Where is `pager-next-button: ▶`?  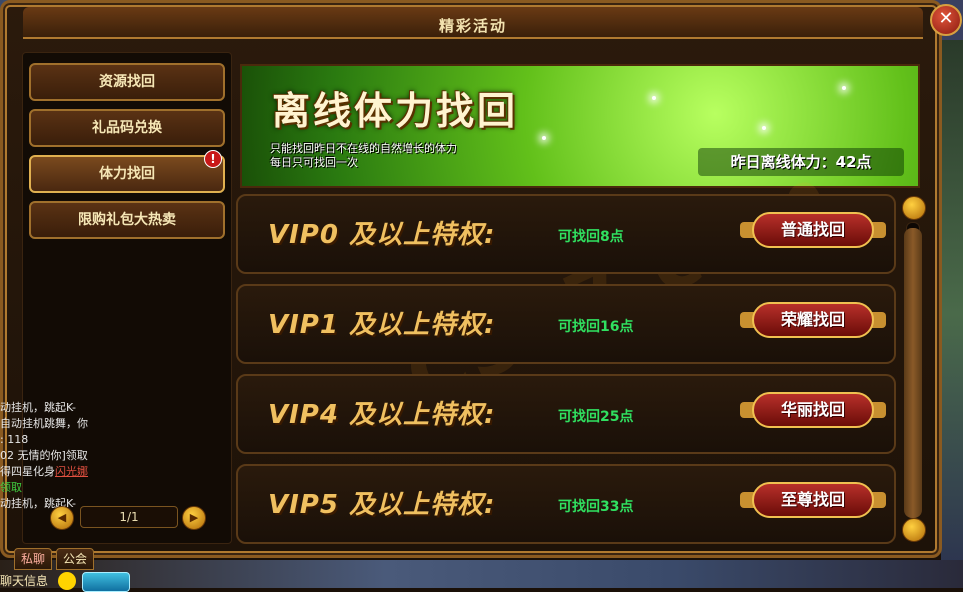 pager-next-button: ▶ is located at coordinates (194, 518).